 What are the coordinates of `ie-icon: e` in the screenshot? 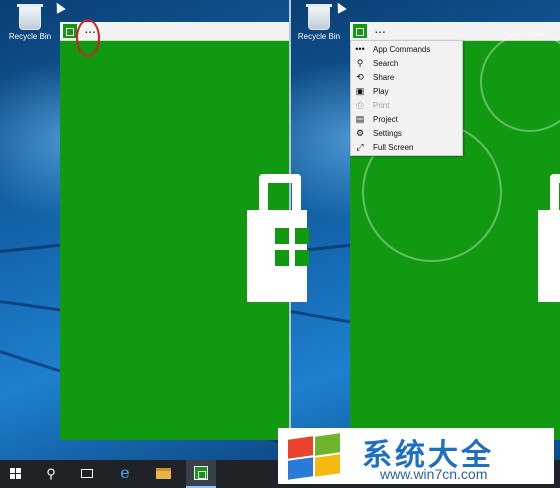 It's located at (125, 472).